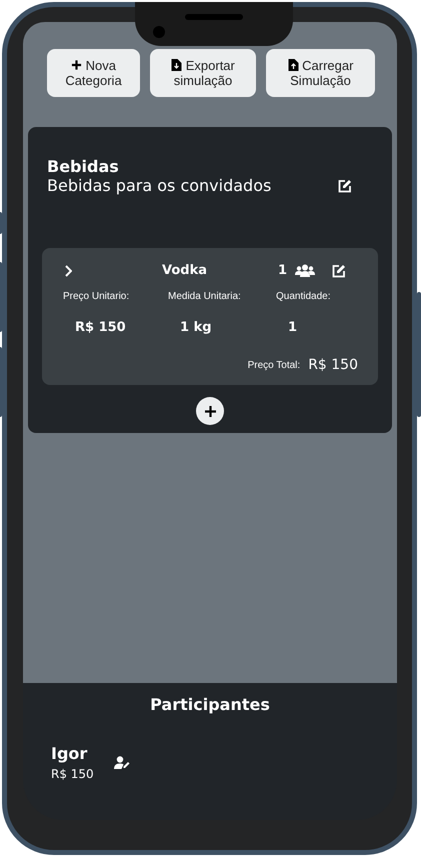 This screenshot has width=421, height=858. Describe the element at coordinates (210, 704) in the screenshot. I see `participants-title: Participantes` at that location.